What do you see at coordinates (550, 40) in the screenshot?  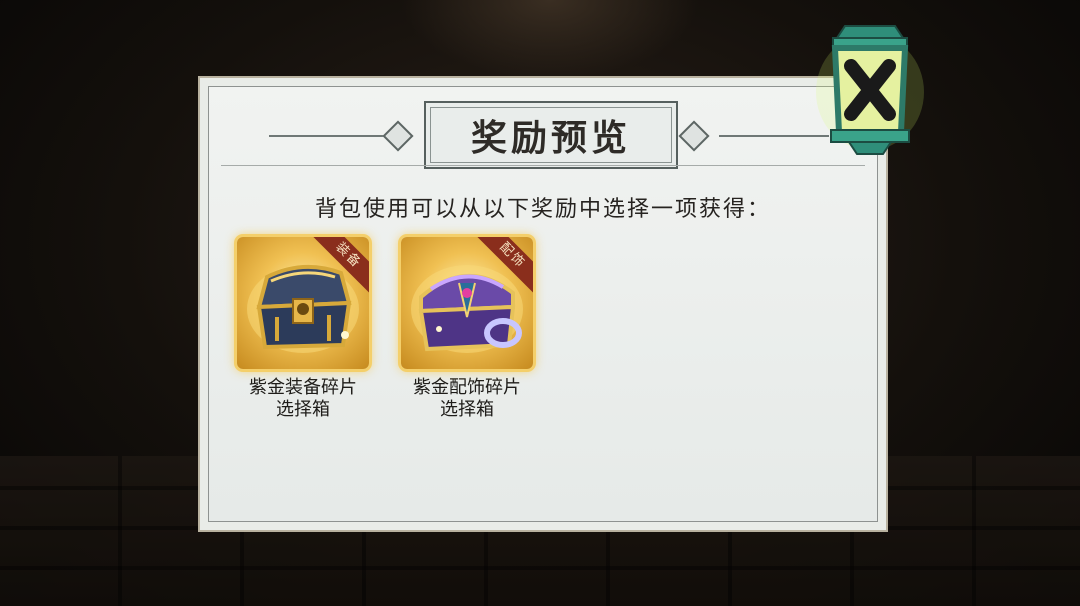 I see `background-ornament` at bounding box center [550, 40].